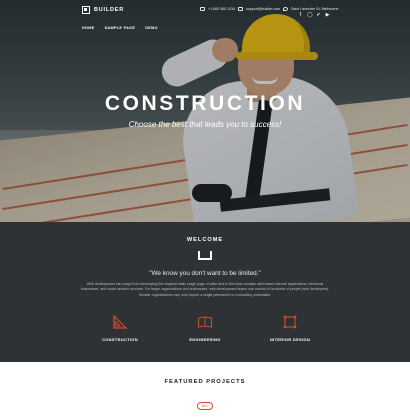 This screenshot has width=410, height=420. What do you see at coordinates (310, 15) in the screenshot?
I see `instagram-icon: ◯` at bounding box center [310, 15].